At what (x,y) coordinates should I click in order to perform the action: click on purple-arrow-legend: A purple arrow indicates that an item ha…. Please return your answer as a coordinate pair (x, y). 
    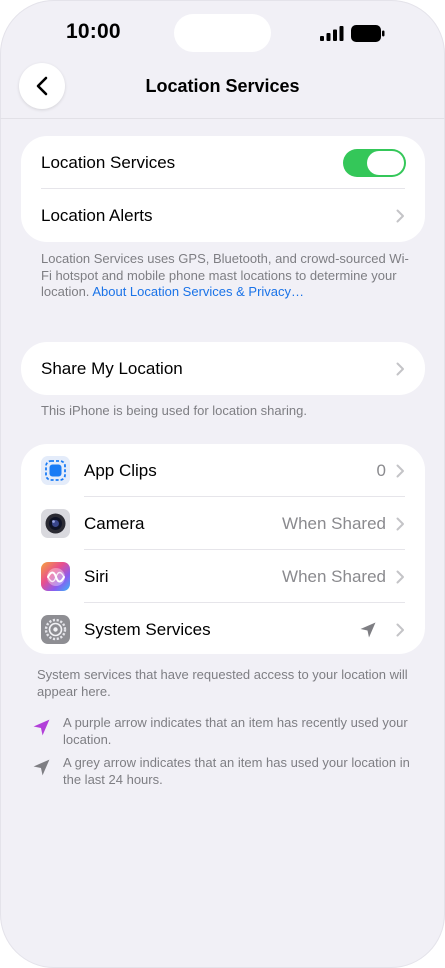
    Looking at the image, I should click on (235, 731).